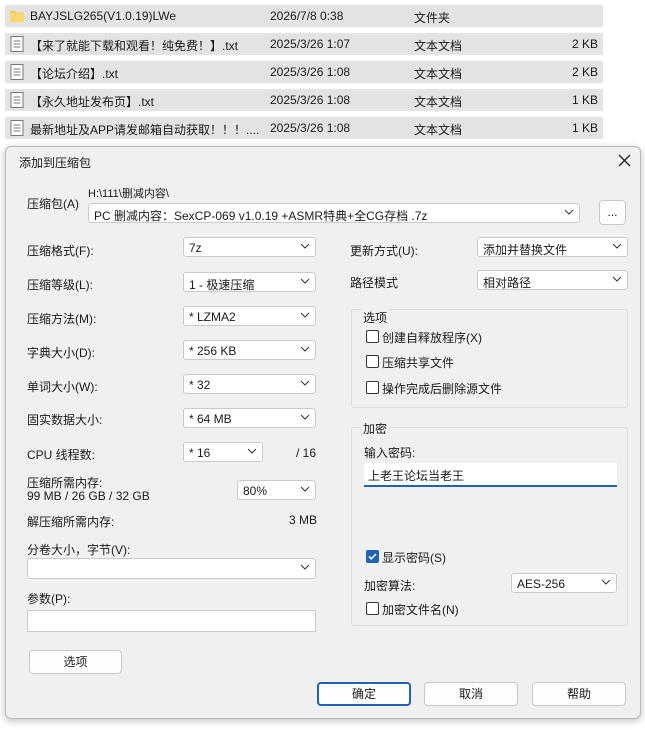  What do you see at coordinates (374, 283) in the screenshot?
I see `path-mode-label: 路径模式` at bounding box center [374, 283].